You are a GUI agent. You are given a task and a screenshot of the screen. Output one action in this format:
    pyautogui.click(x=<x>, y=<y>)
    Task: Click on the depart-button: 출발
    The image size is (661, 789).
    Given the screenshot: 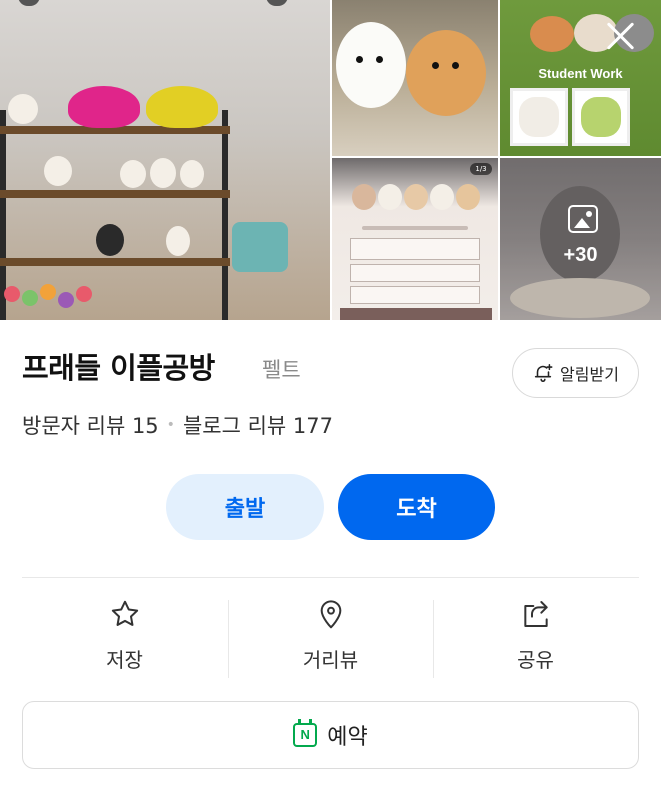 What is the action you would take?
    pyautogui.click(x=245, y=507)
    